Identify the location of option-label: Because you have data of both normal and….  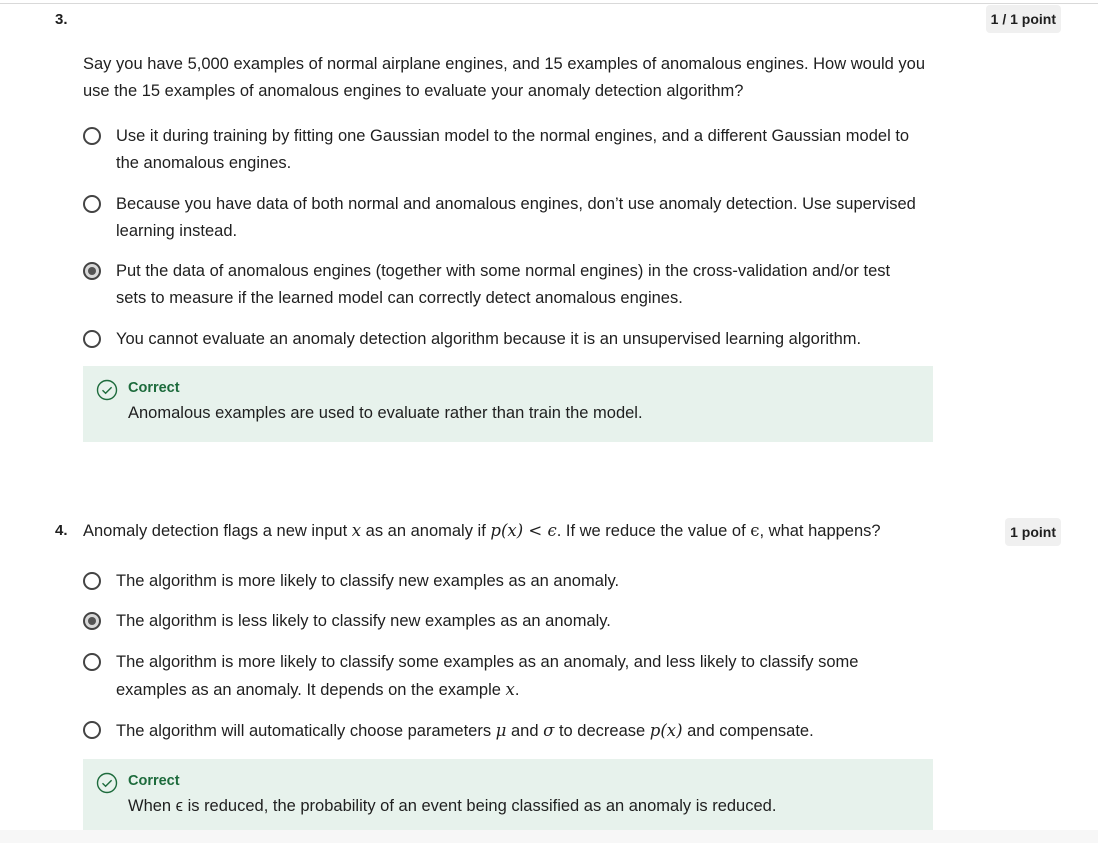
(516, 217).